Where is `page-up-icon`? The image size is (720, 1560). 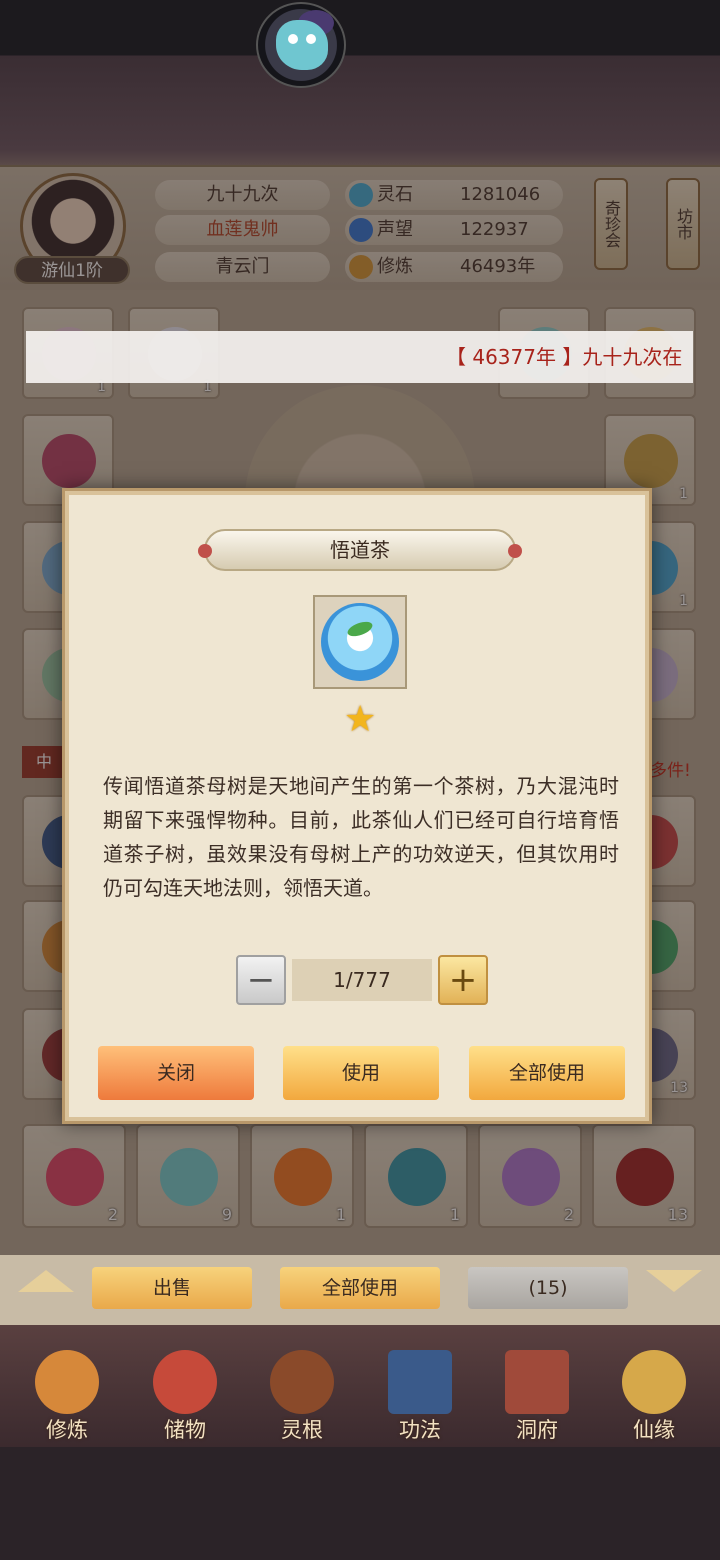
page-up-icon is located at coordinates (46, 1281).